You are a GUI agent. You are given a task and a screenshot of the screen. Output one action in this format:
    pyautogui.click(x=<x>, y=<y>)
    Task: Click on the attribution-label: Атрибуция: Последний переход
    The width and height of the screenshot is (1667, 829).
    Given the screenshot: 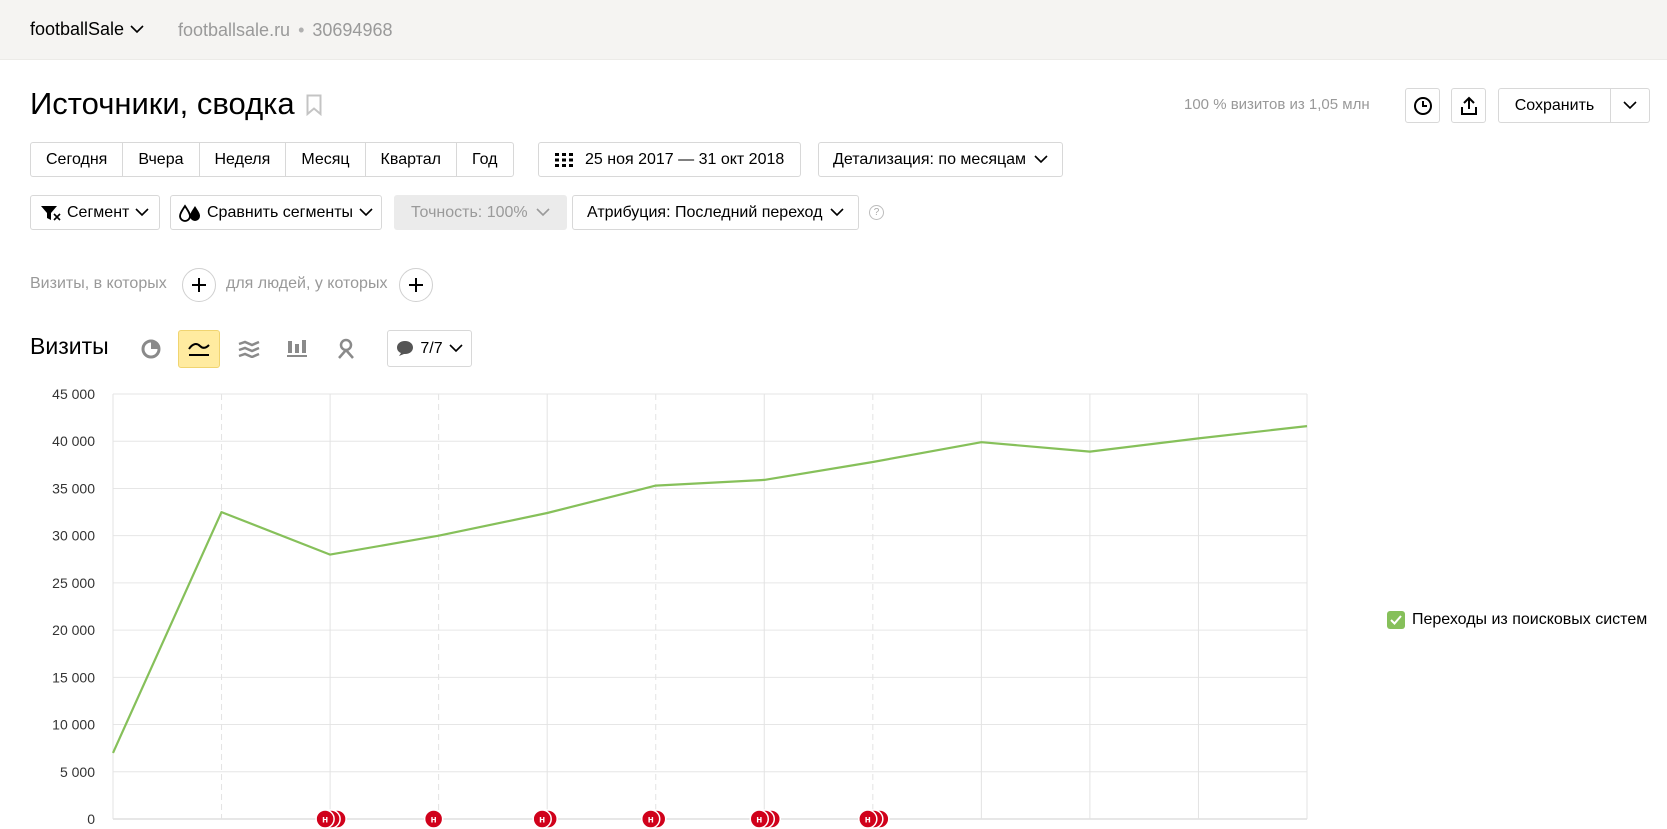 What is the action you would take?
    pyautogui.click(x=705, y=212)
    